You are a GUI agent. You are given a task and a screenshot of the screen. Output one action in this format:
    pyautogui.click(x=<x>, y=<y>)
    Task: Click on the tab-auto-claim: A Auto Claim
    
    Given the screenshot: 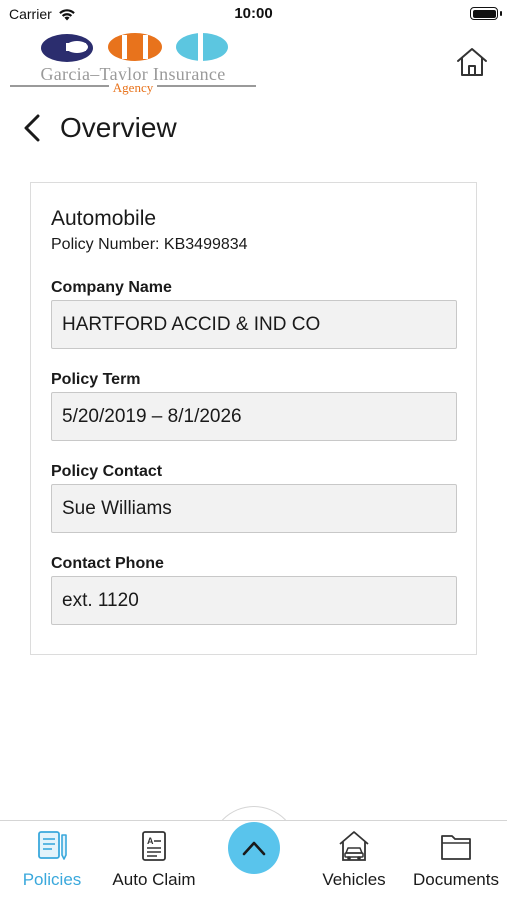 What is the action you would take?
    pyautogui.click(x=154, y=860)
    